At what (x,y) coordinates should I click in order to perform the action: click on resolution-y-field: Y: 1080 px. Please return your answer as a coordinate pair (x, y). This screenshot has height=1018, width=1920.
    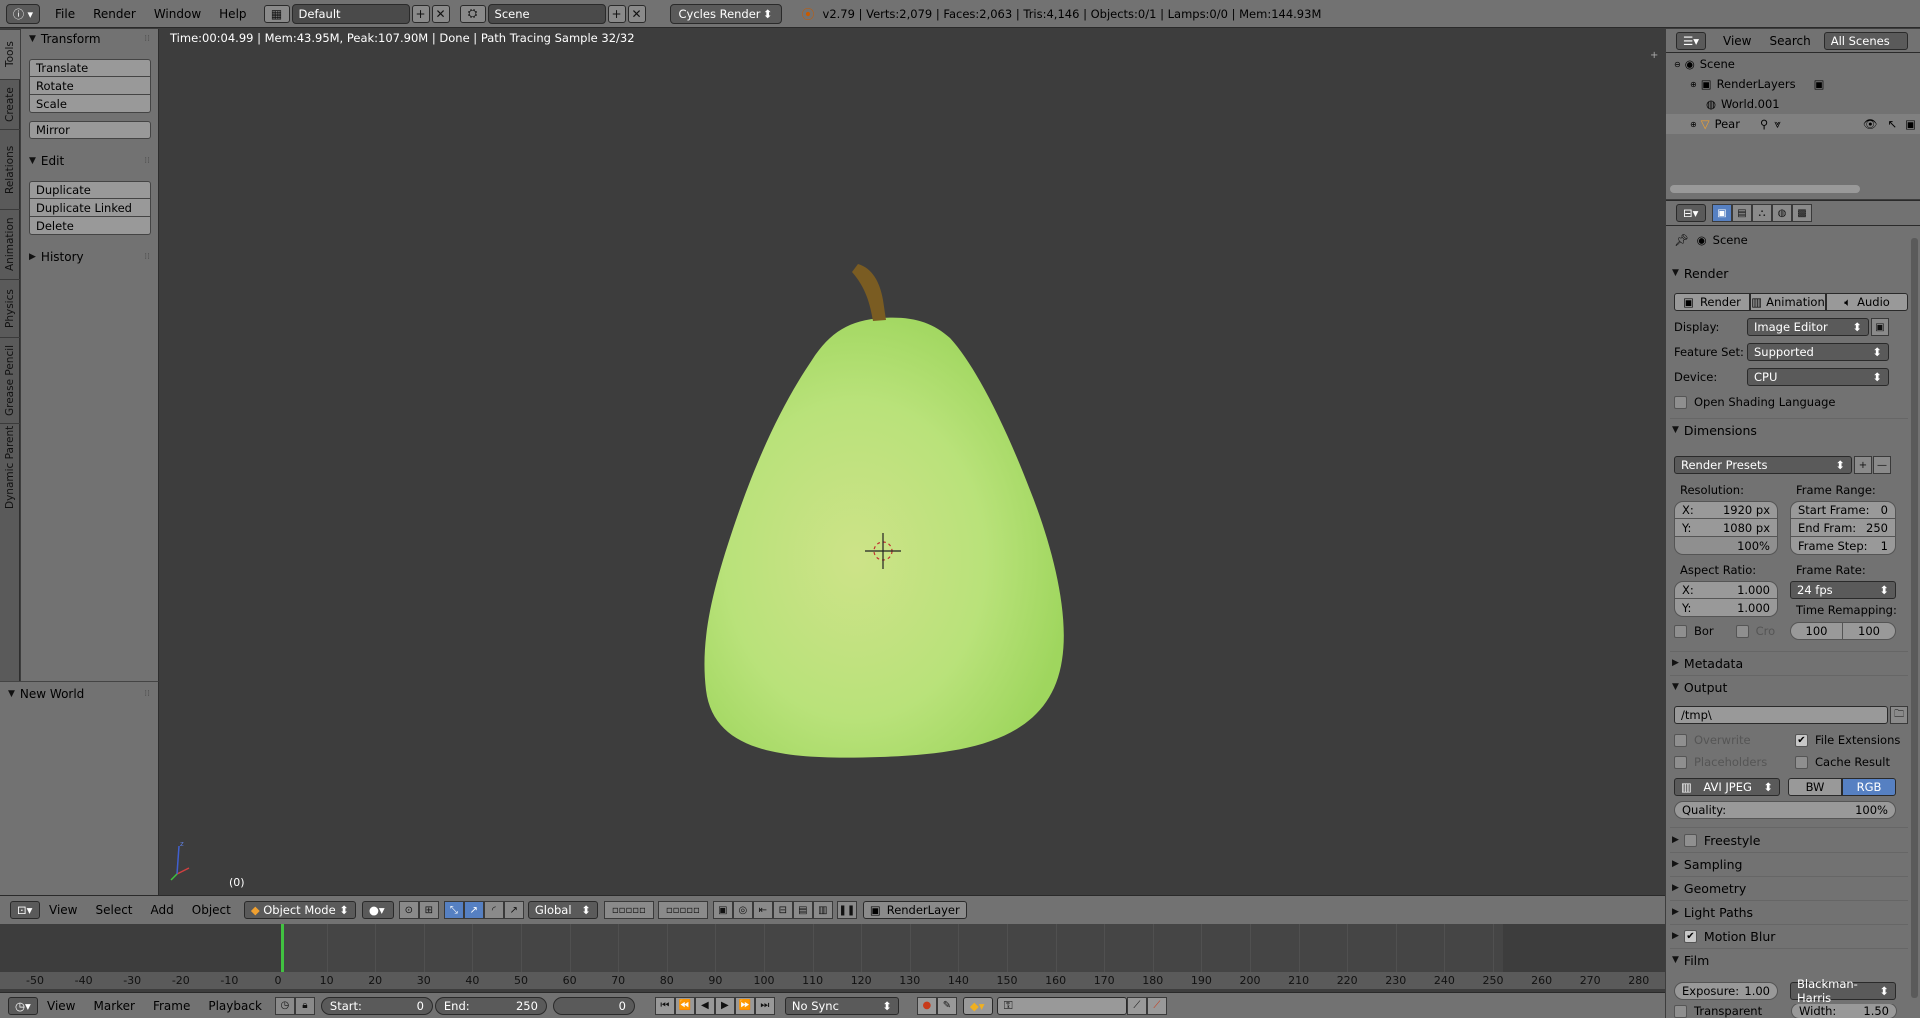
    Looking at the image, I should click on (1726, 528).